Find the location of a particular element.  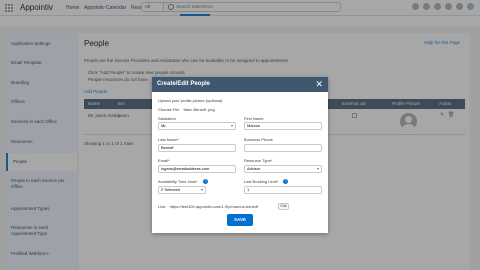

last-booking-label: Last Booking Limit* is located at coordinates (261, 181).